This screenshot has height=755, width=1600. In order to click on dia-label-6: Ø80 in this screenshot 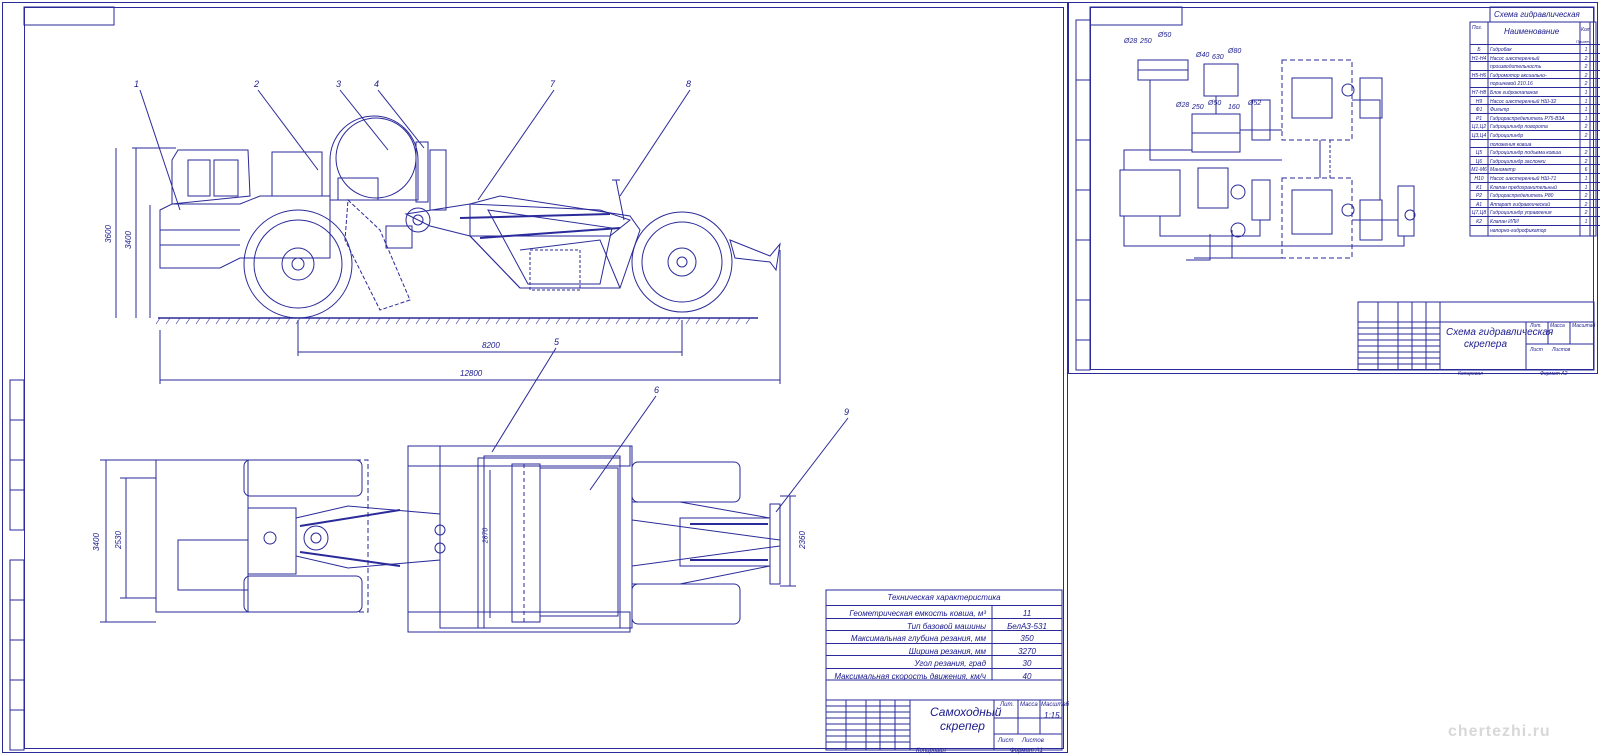, I will do `click(1235, 51)`.